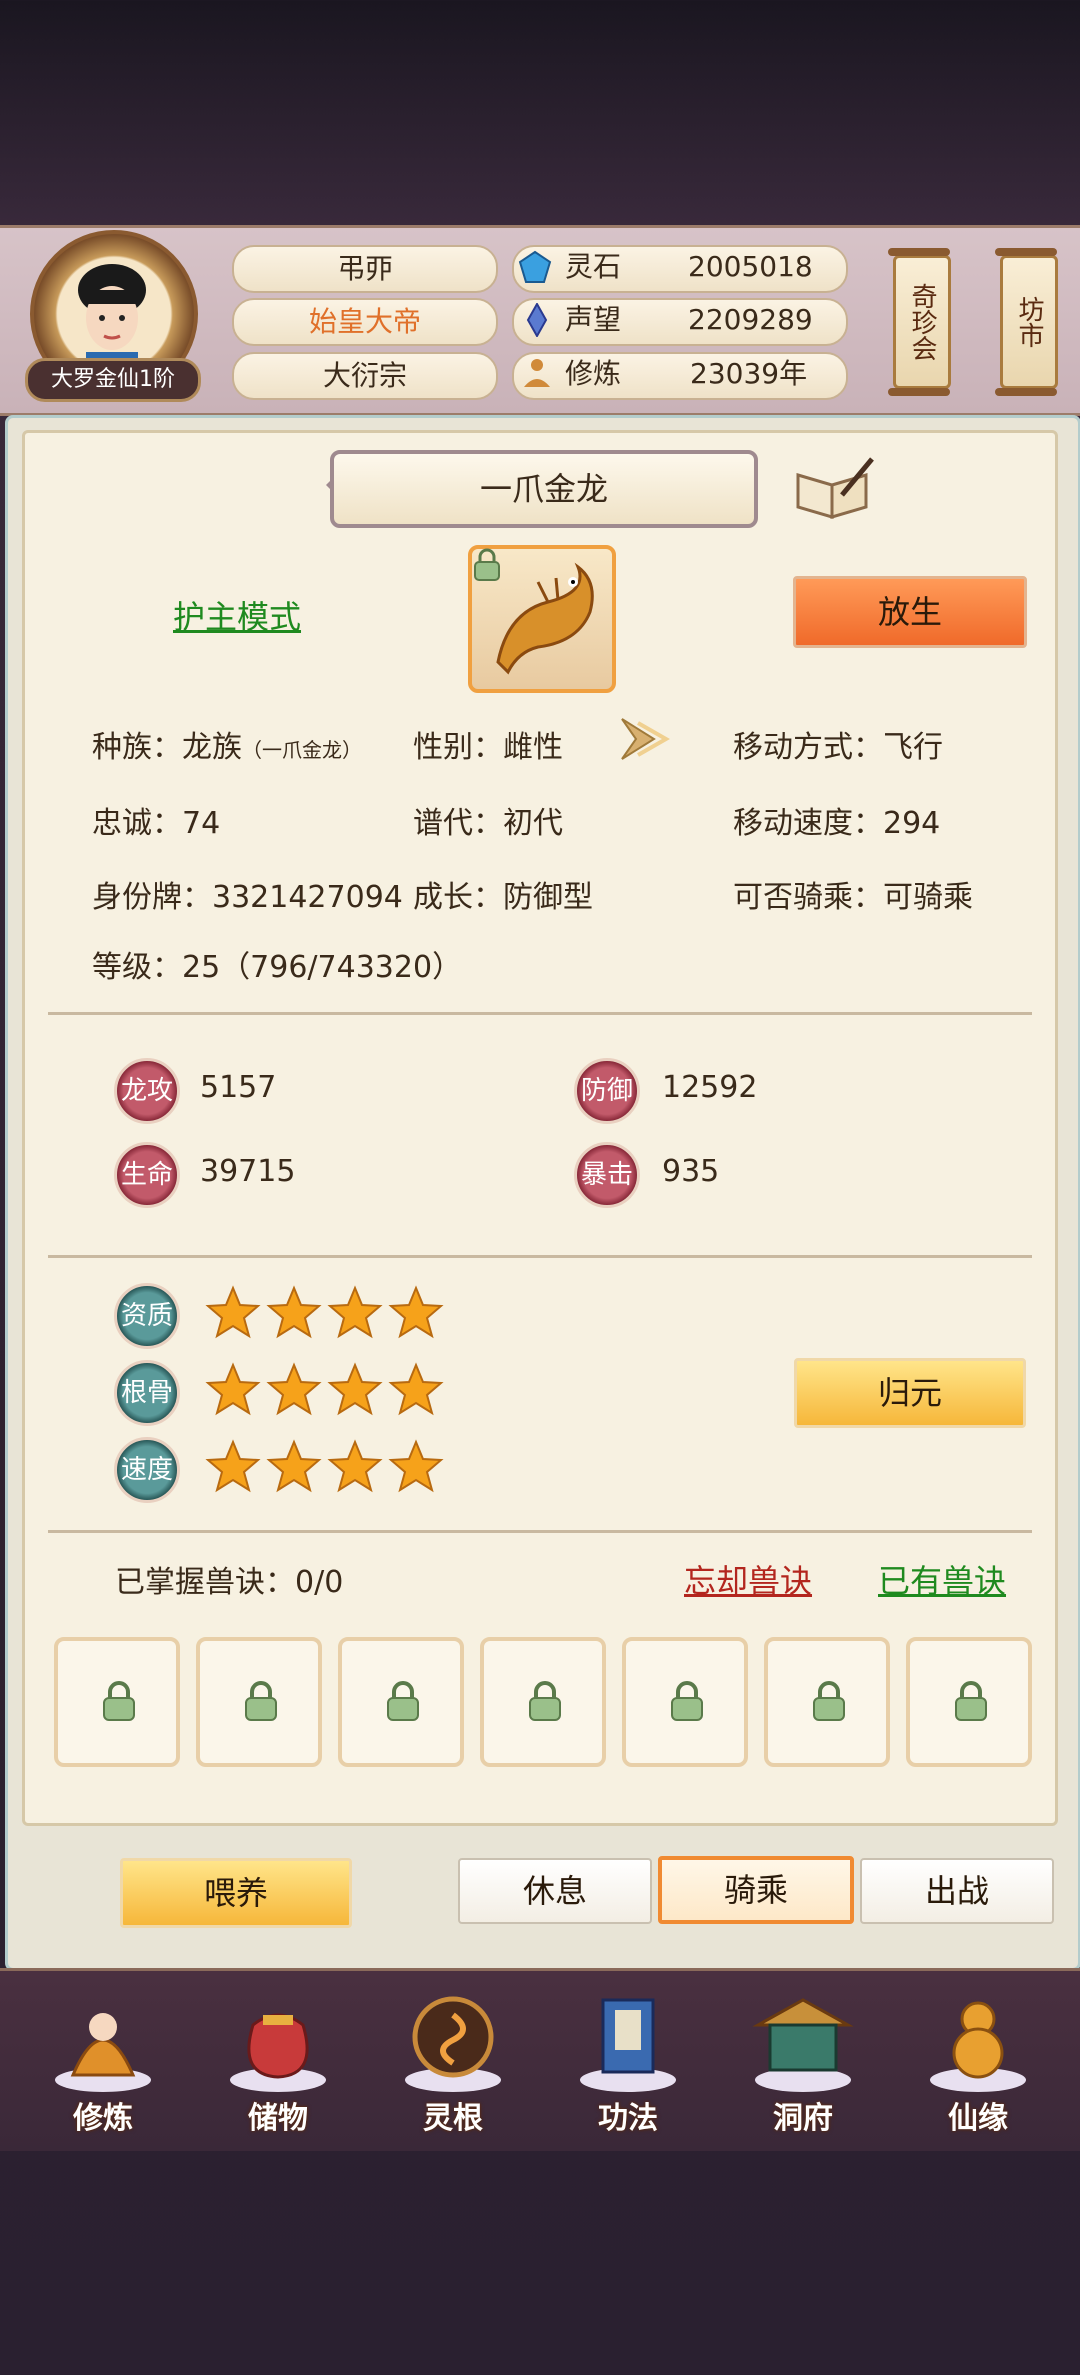 This screenshot has height=2375, width=1080. I want to click on mastered-skills: 已掌握兽诀：0/0, so click(229, 1582).